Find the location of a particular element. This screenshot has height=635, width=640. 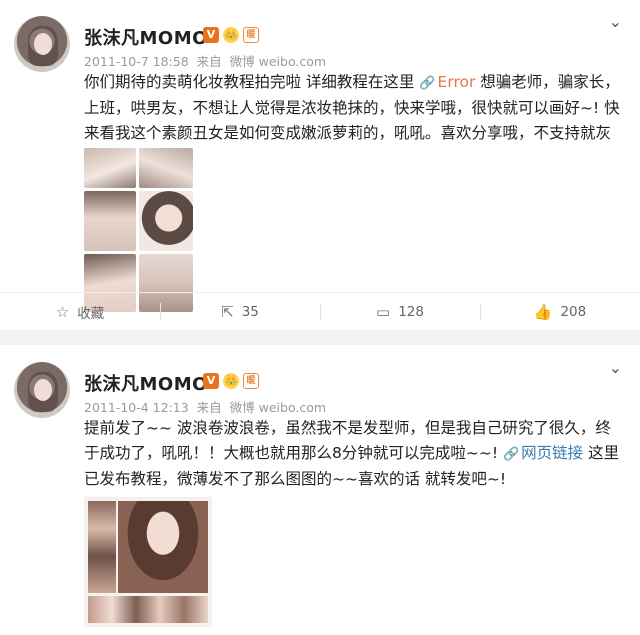

post-meta: 2011-10-7 18:58 来自 微博 weibo.com is located at coordinates (207, 60).